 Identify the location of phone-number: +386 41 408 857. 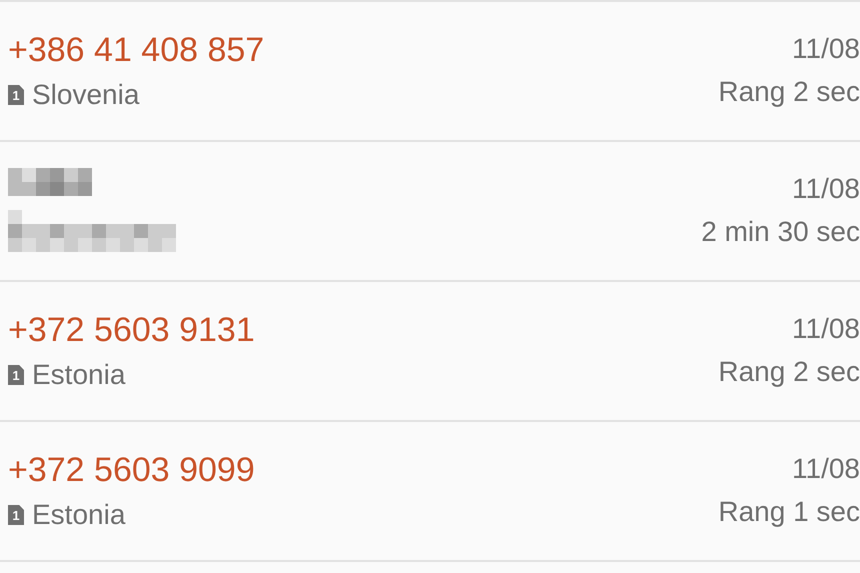
(136, 50).